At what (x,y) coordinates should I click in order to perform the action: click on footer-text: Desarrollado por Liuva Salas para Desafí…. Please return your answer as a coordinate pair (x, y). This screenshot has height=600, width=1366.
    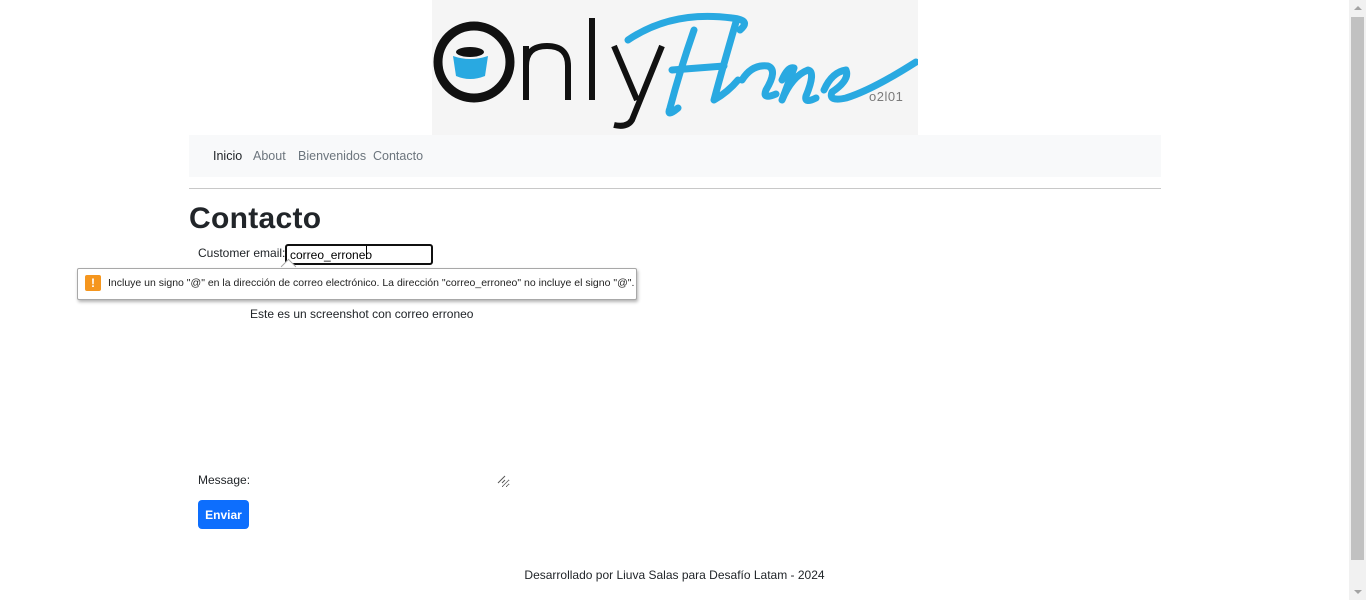
    Looking at the image, I should click on (674, 575).